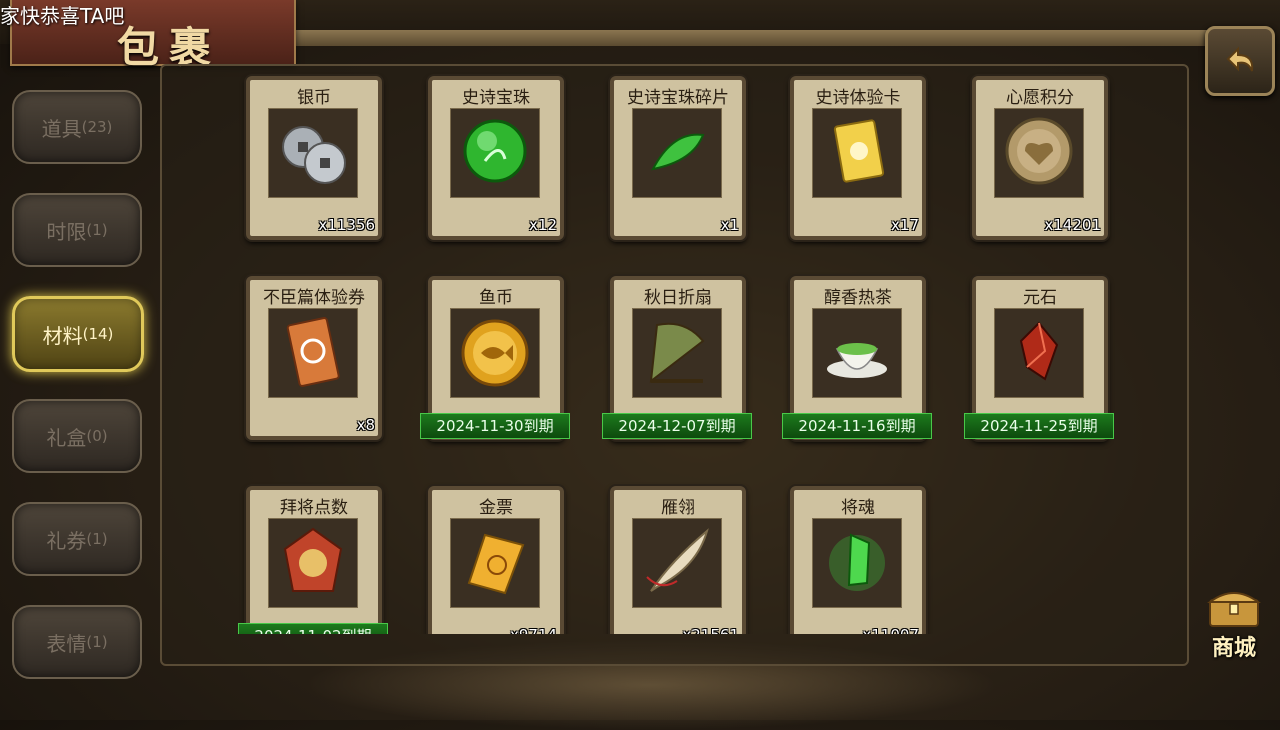 The width and height of the screenshot is (1280, 730). Describe the element at coordinates (543, 225) in the screenshot. I see `item-quantity: x12` at that location.